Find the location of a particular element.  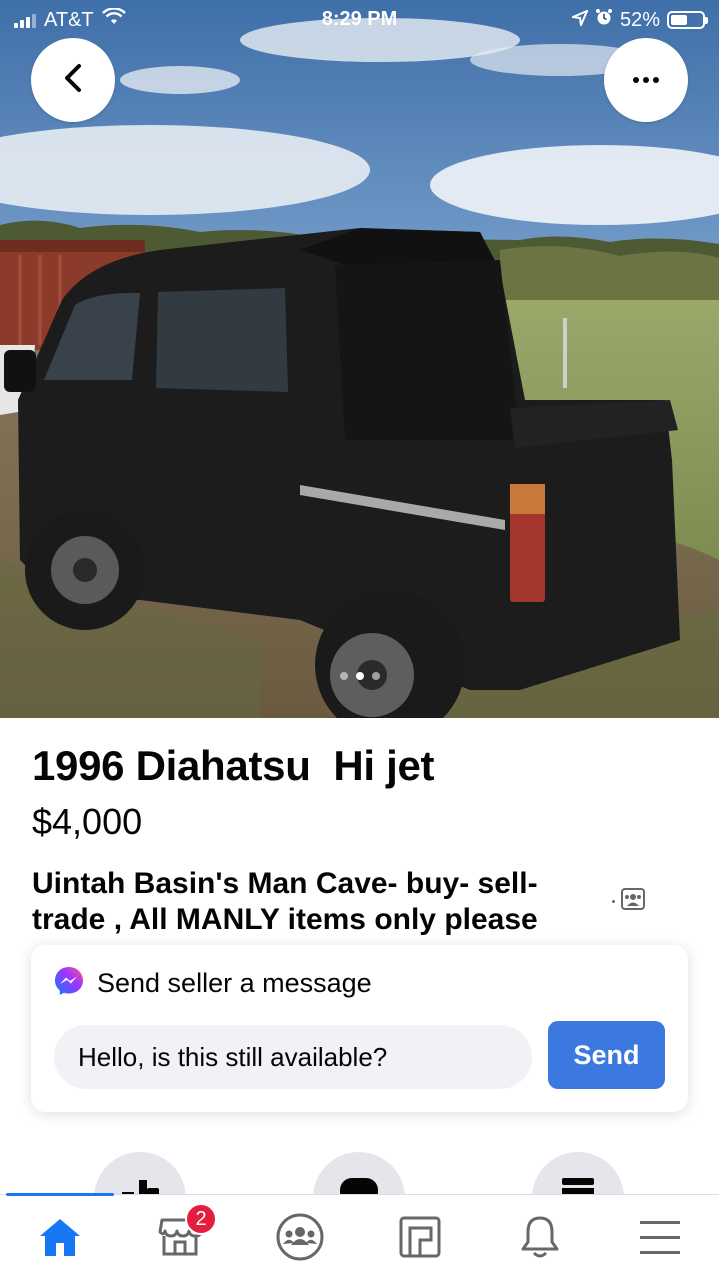

action-row is located at coordinates (359, 1175).